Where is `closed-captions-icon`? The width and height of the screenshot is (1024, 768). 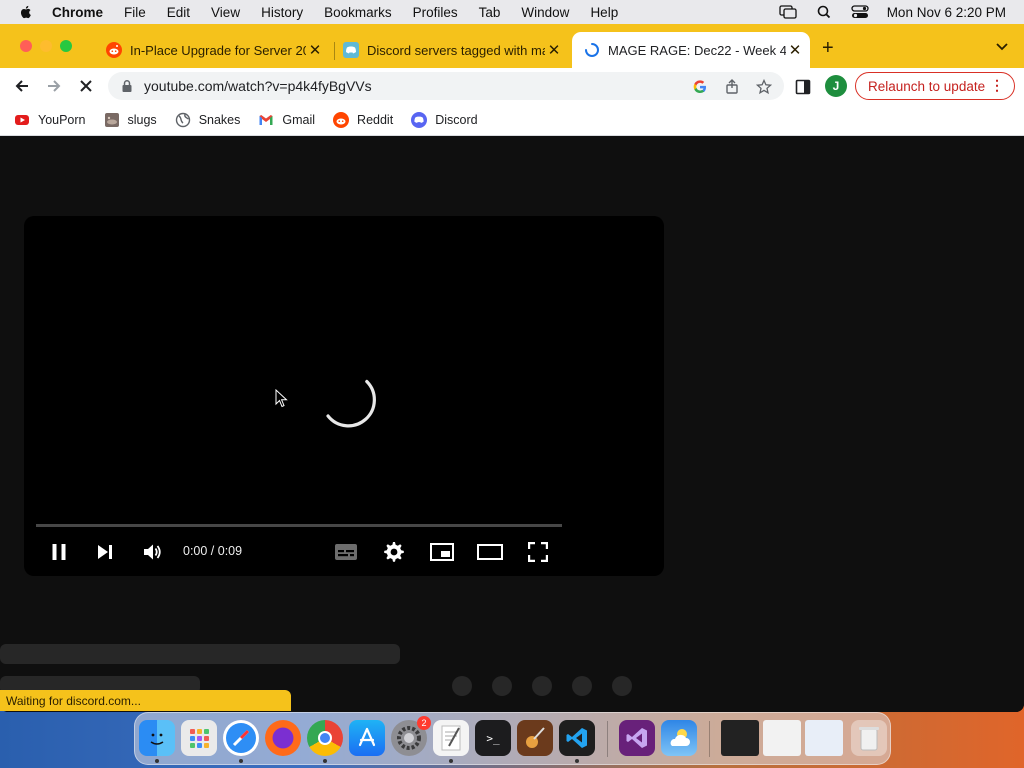 closed-captions-icon is located at coordinates (346, 552).